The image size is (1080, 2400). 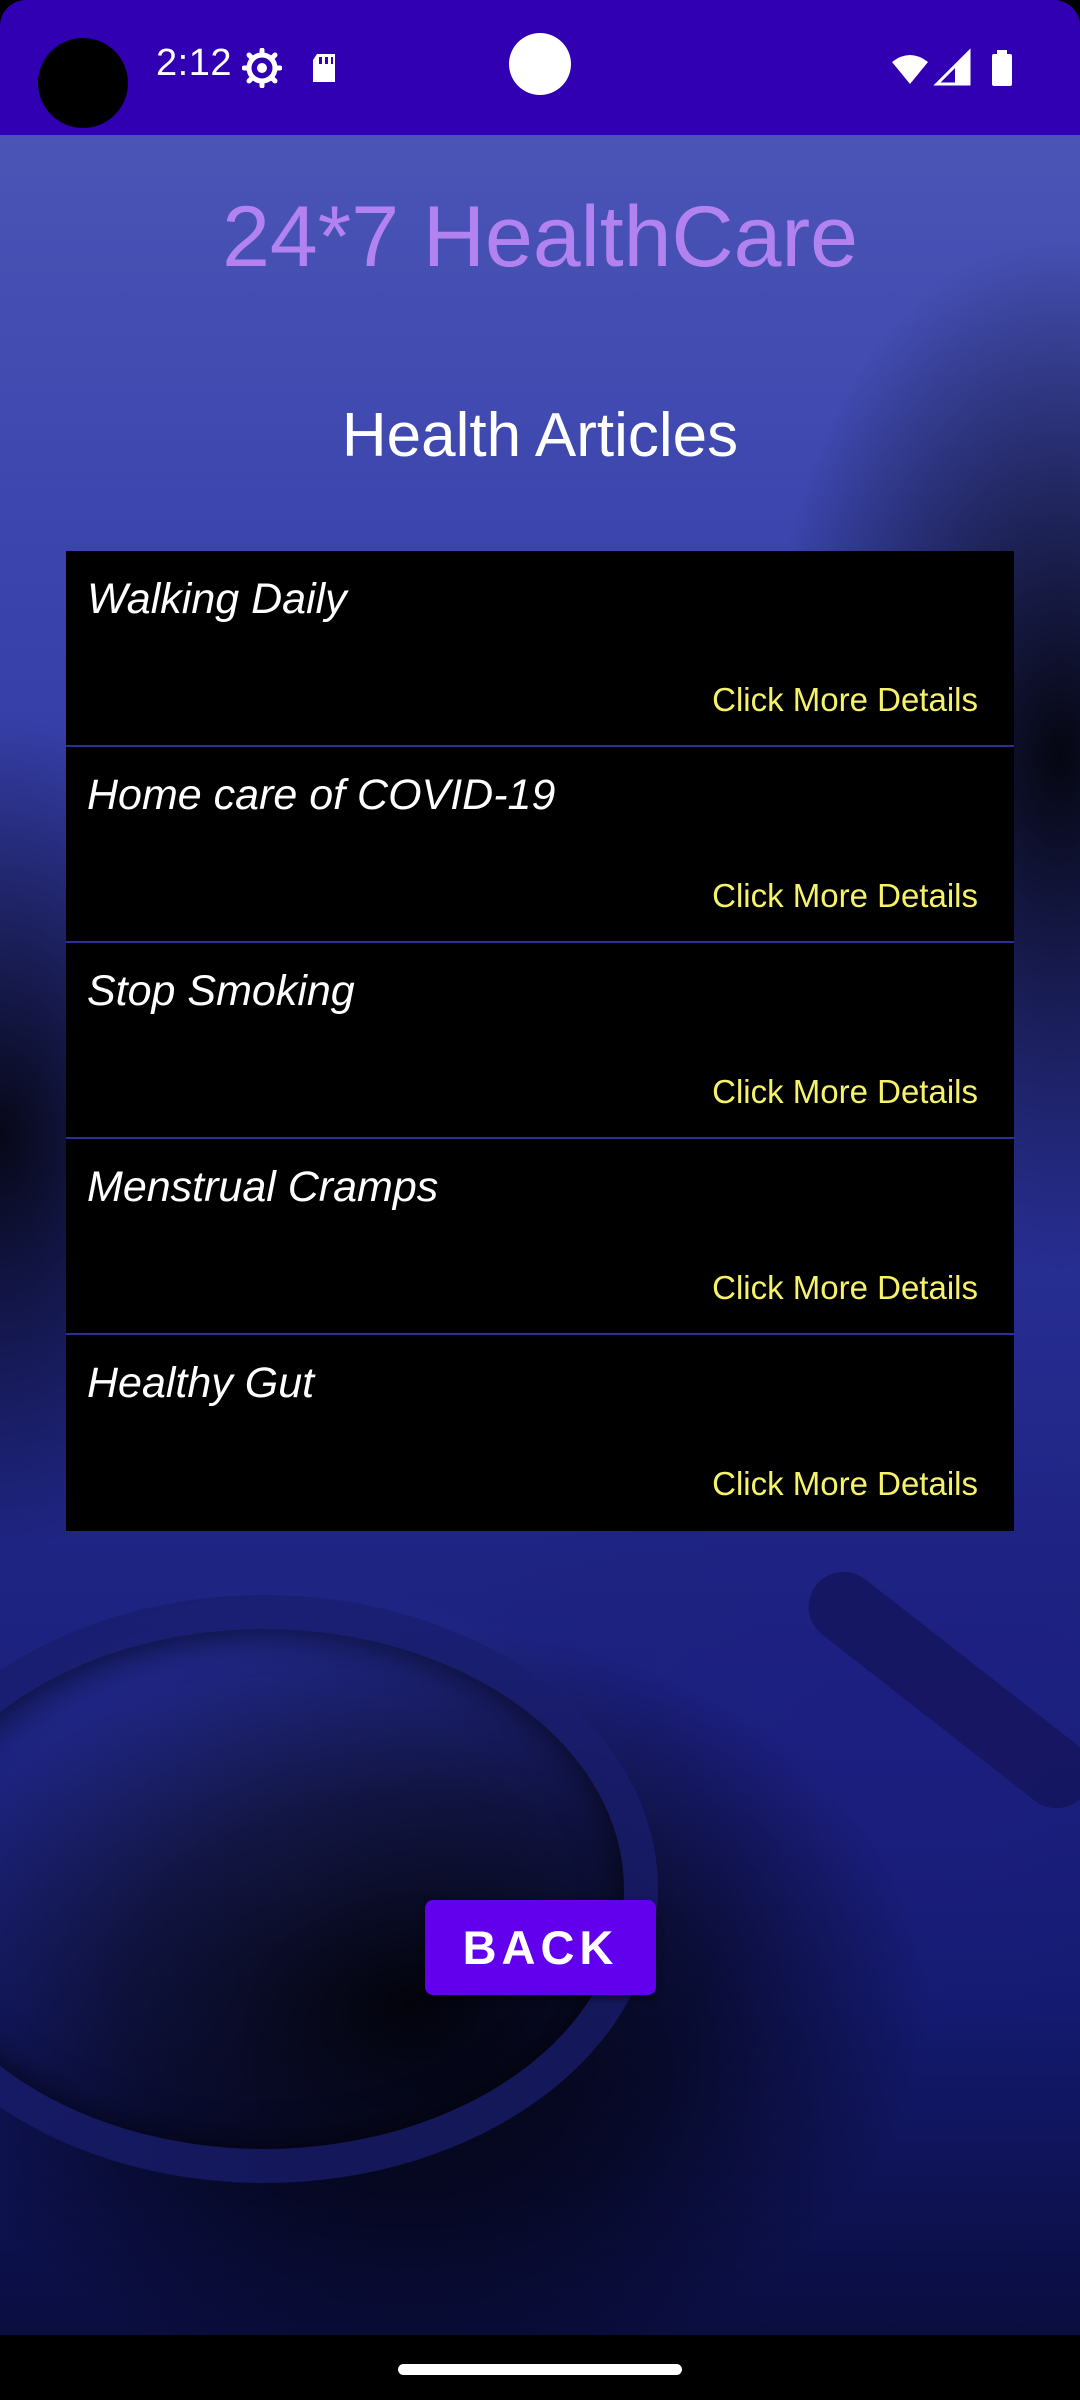 What do you see at coordinates (540, 237) in the screenshot?
I see `app-title: 24*7 HealthCare` at bounding box center [540, 237].